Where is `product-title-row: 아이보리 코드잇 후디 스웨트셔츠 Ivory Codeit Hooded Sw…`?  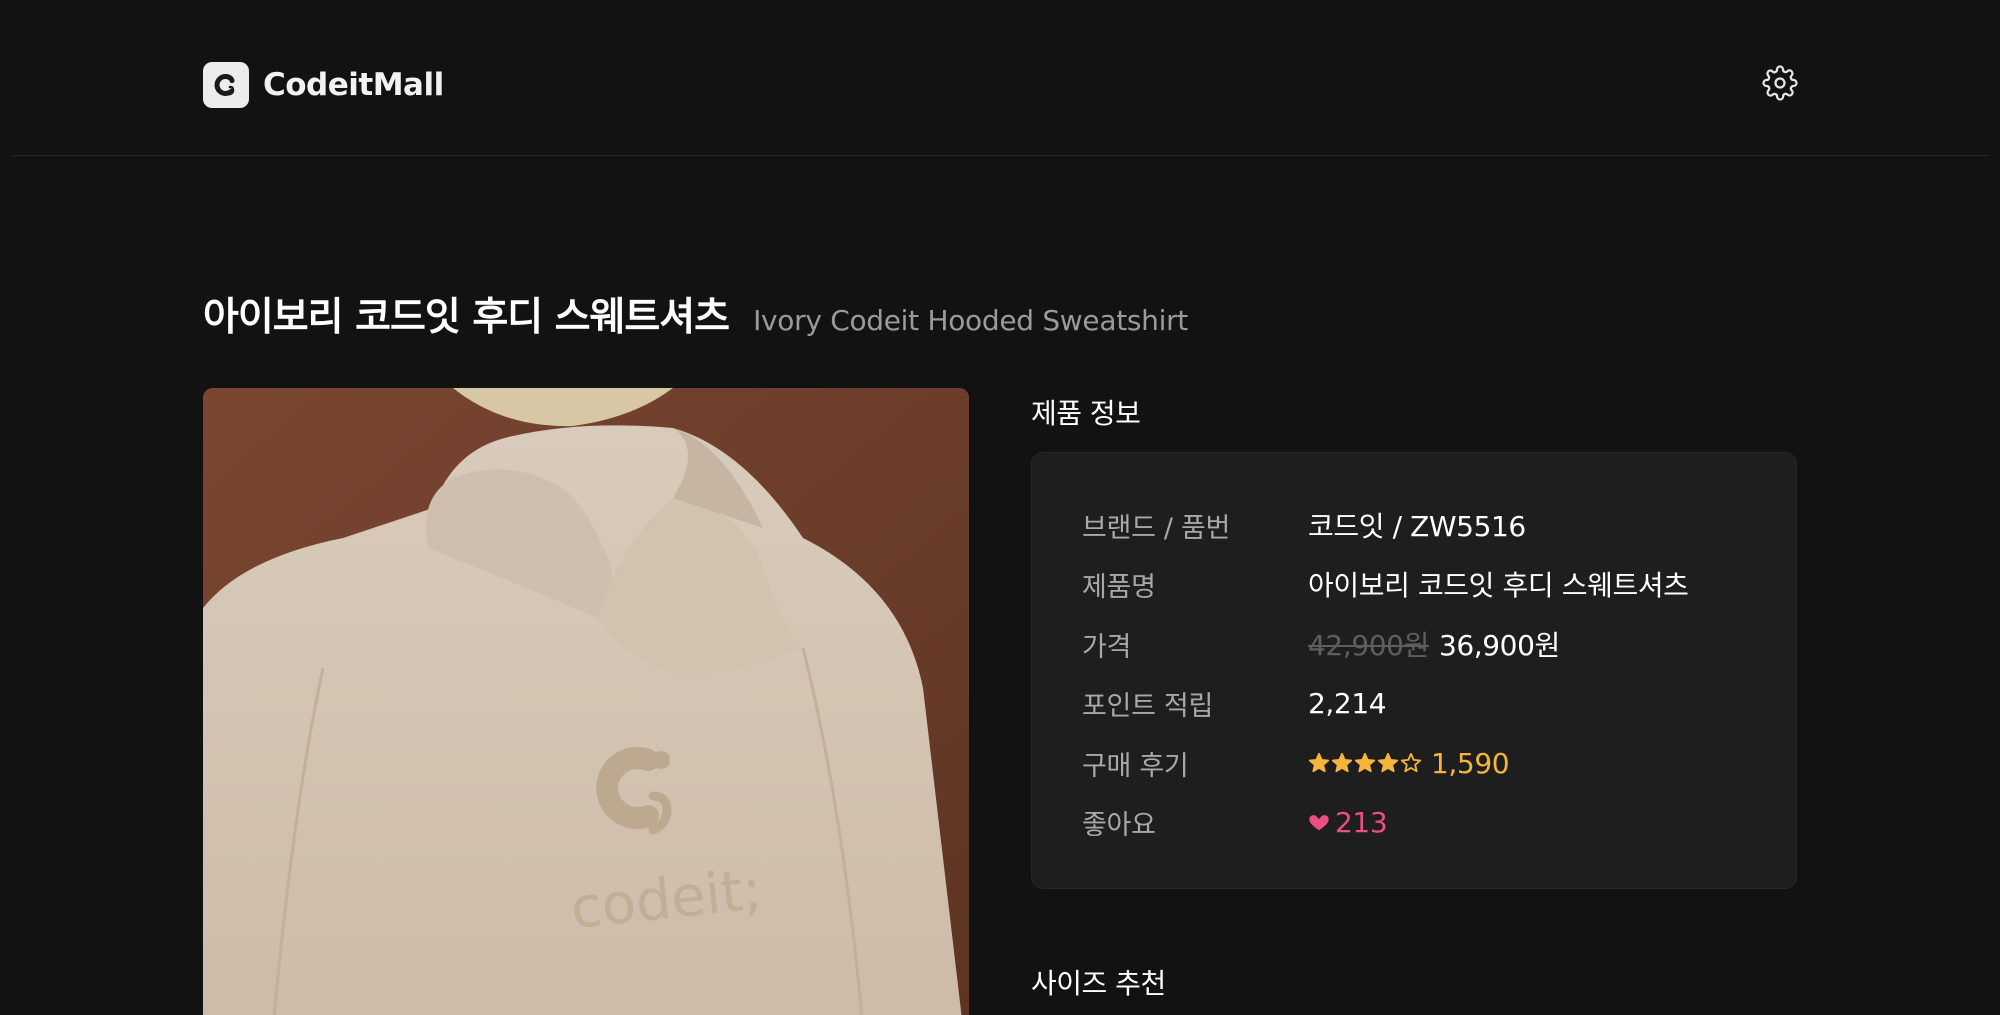 product-title-row: 아이보리 코드잇 후디 스웨트셔츠 Ivory Codeit Hooded Sw… is located at coordinates (695, 314).